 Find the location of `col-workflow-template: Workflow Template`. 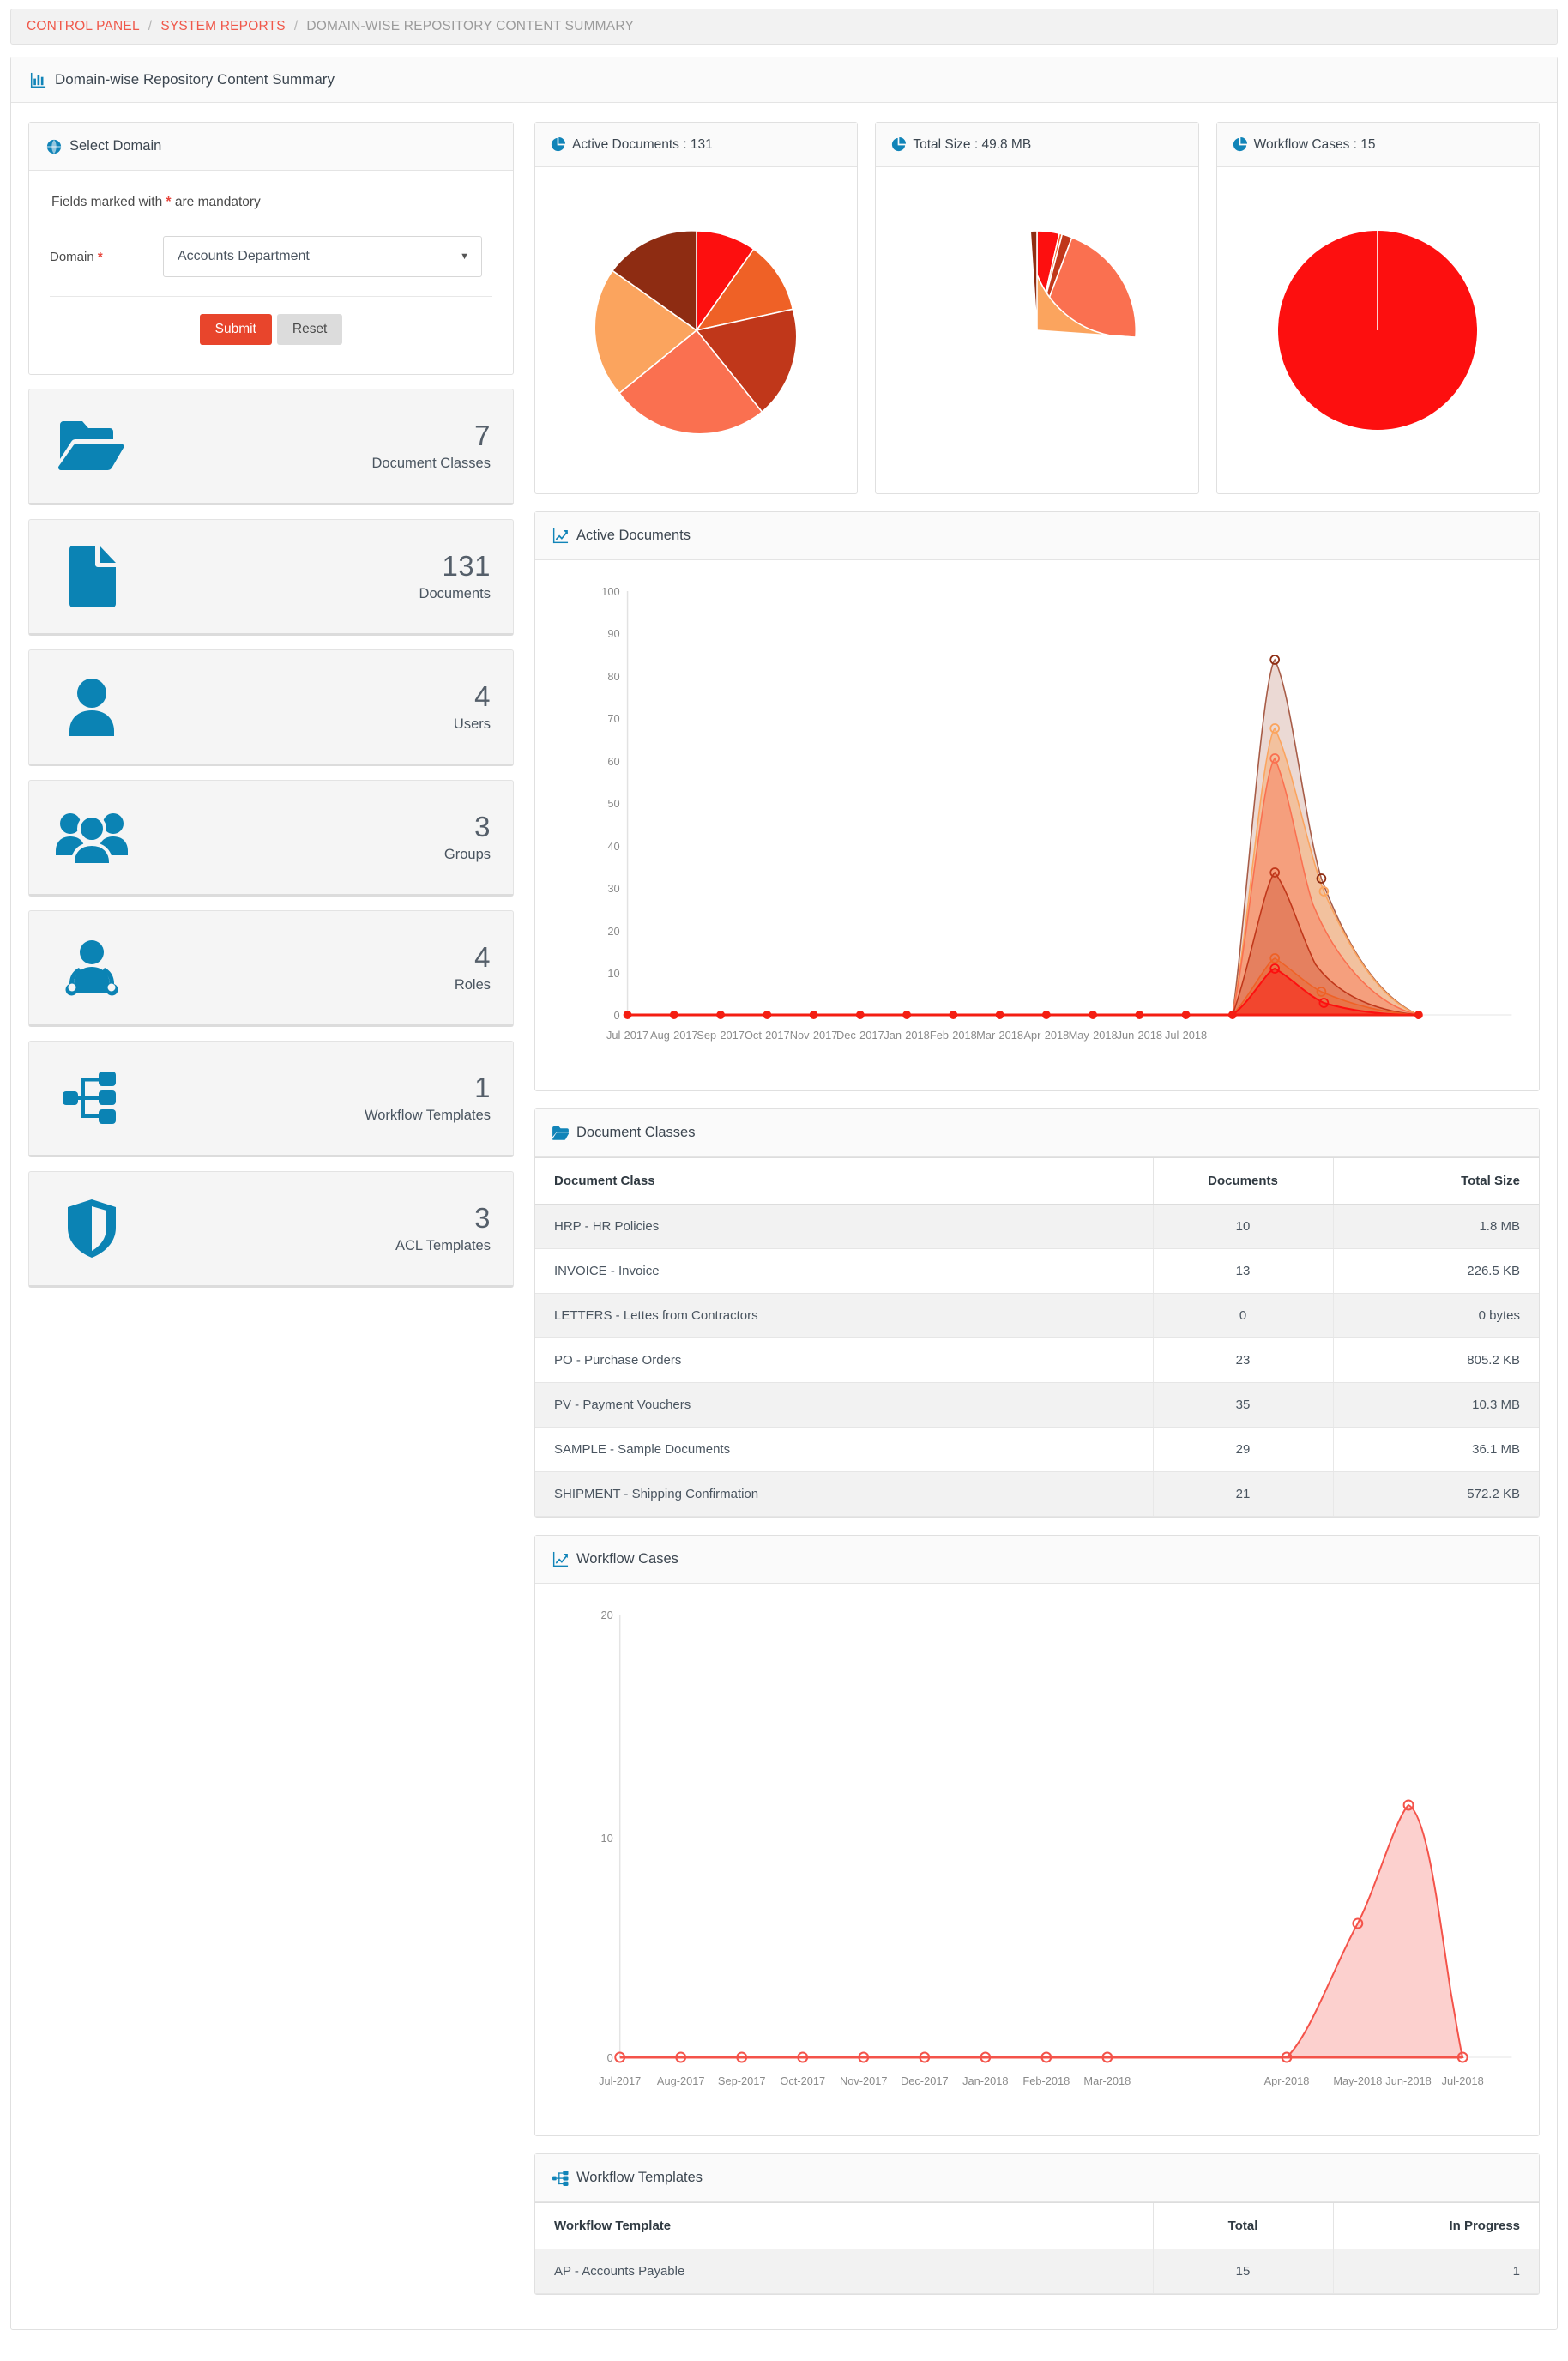

col-workflow-template: Workflow Template is located at coordinates (844, 2225).